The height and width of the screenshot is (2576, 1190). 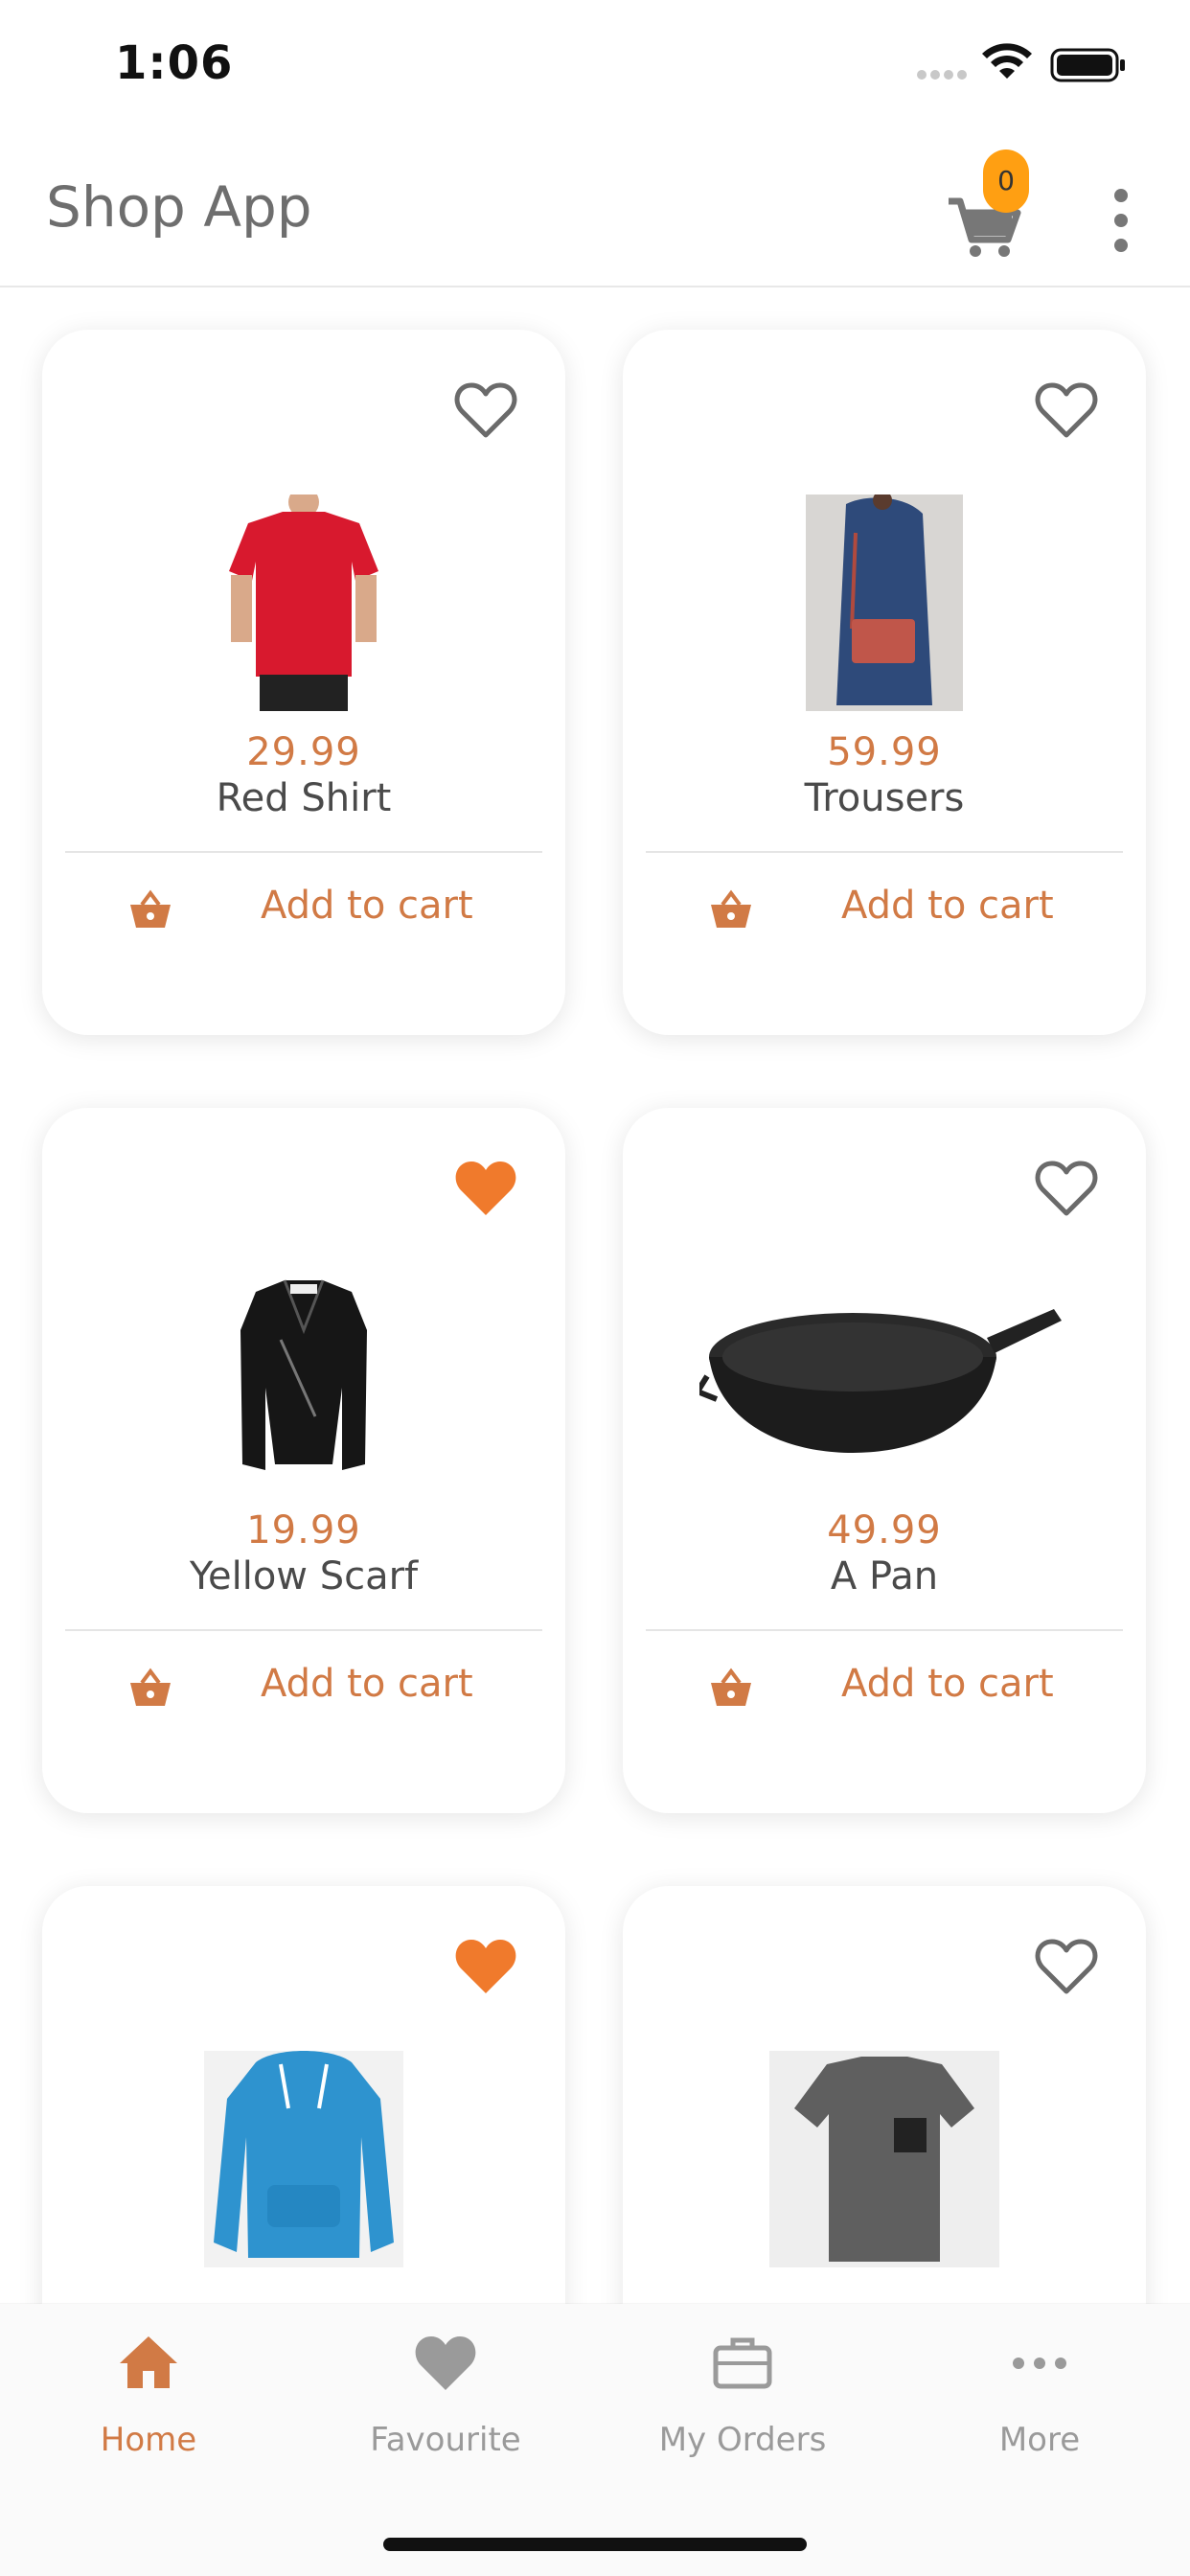 I want to click on cart-count-badge: 0, so click(x=1006, y=181).